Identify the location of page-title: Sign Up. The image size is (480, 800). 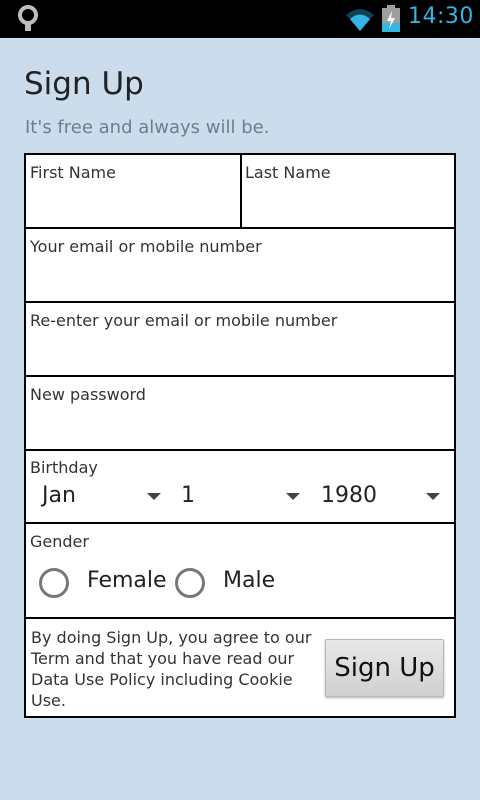
(84, 84).